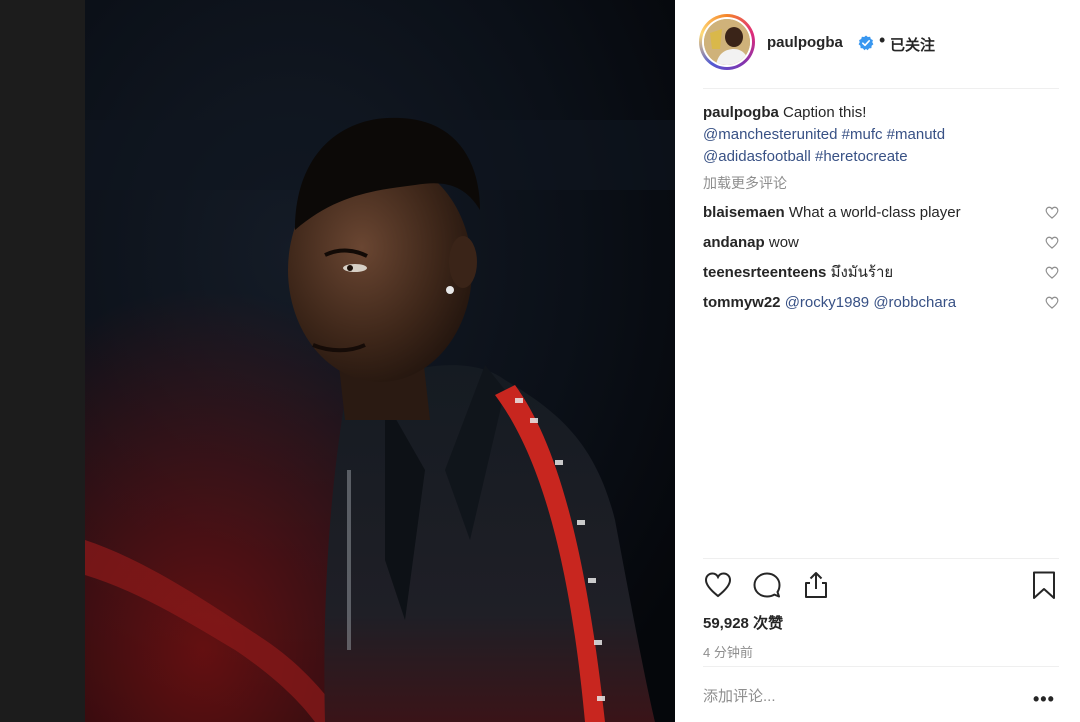  I want to click on caption-text: Caption this!, so click(825, 112).